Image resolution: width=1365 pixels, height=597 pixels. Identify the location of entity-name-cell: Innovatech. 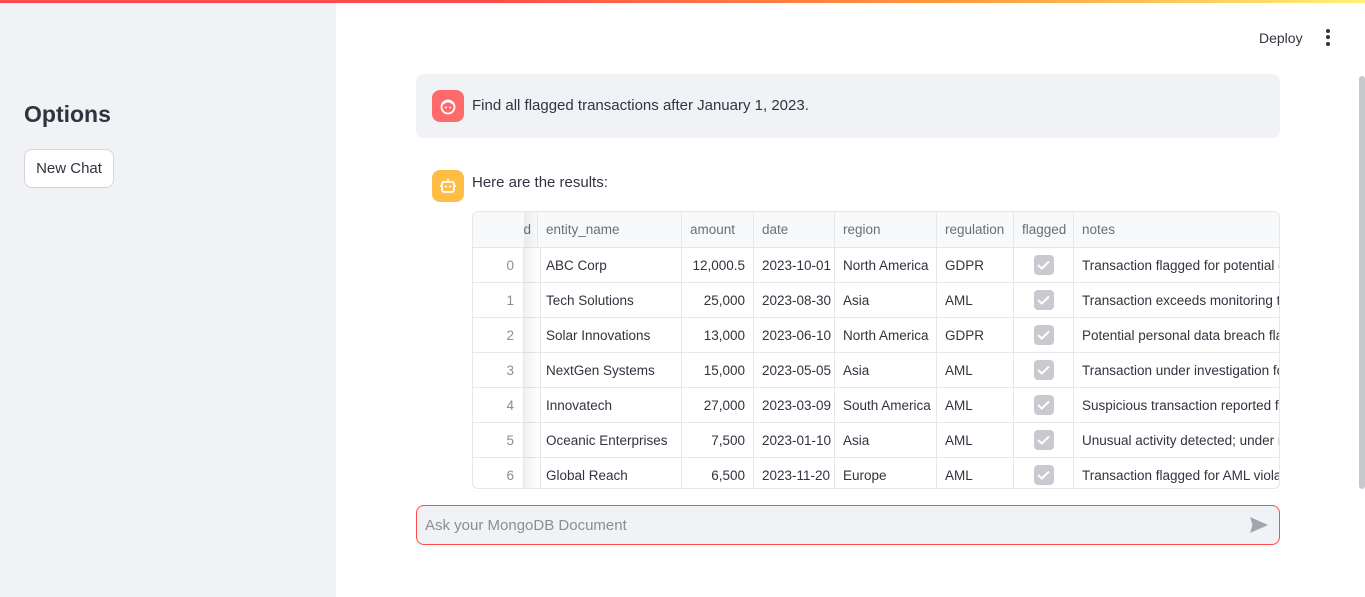
(610, 405).